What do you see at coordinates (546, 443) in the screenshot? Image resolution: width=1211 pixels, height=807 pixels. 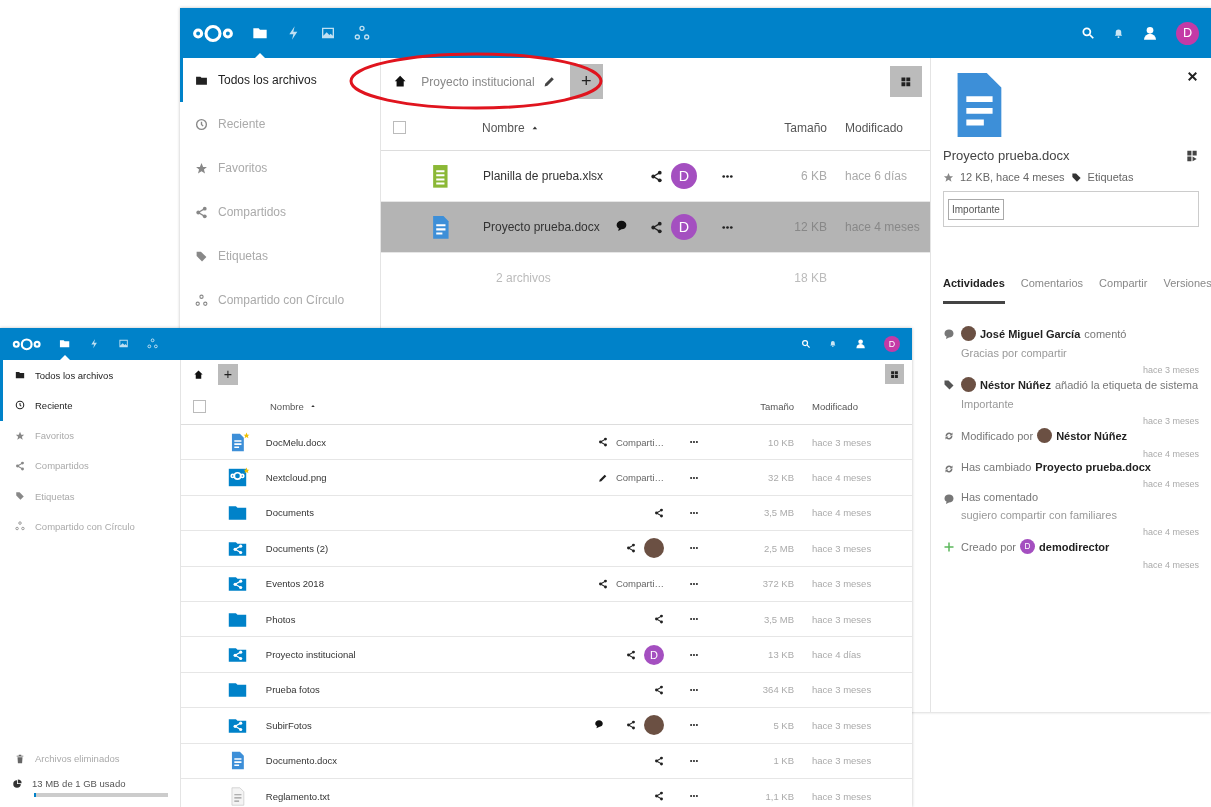 I see `file-row: DocMelu.docx Comparti… 10 KB hace 3 meses` at bounding box center [546, 443].